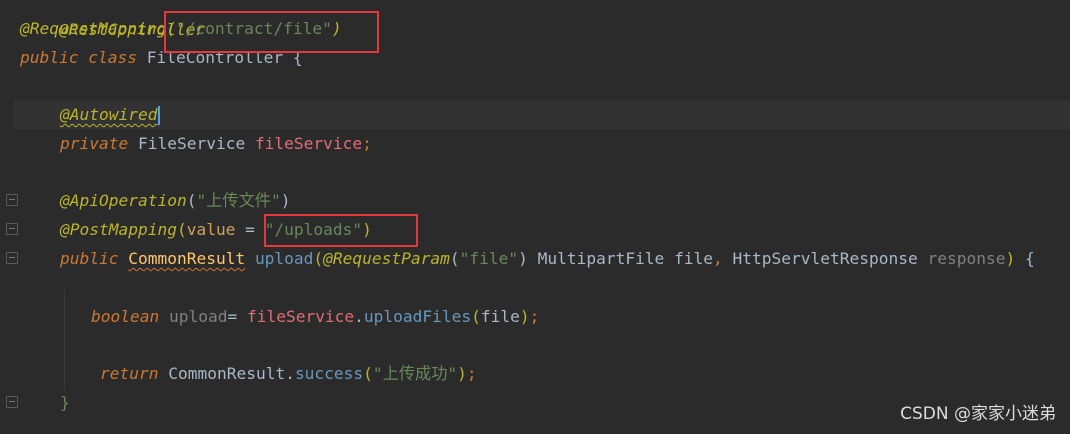 The height and width of the screenshot is (434, 1070). Describe the element at coordinates (94, 143) in the screenshot. I see `keyword-token: private` at that location.